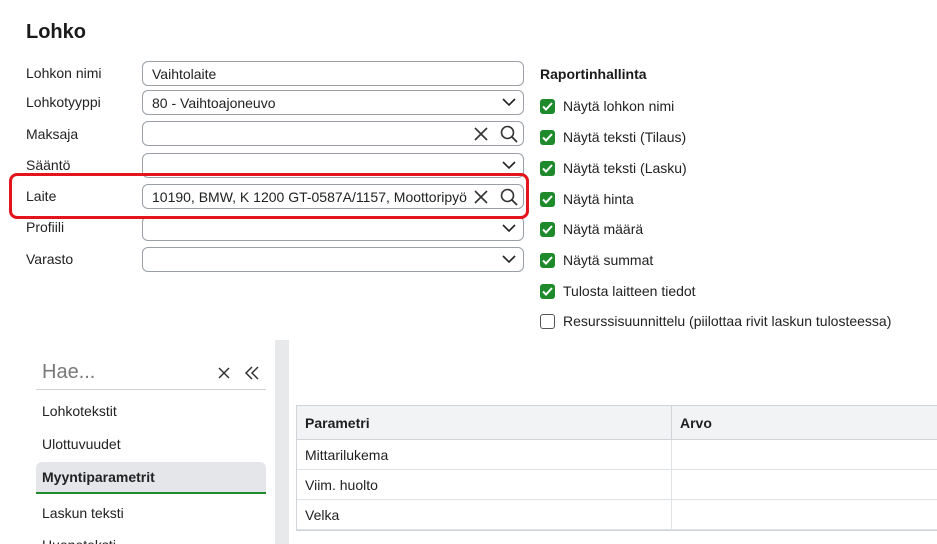 The height and width of the screenshot is (544, 937). What do you see at coordinates (151, 513) in the screenshot?
I see `sidebar-item-laskun-teksti: Laskun teksti` at bounding box center [151, 513].